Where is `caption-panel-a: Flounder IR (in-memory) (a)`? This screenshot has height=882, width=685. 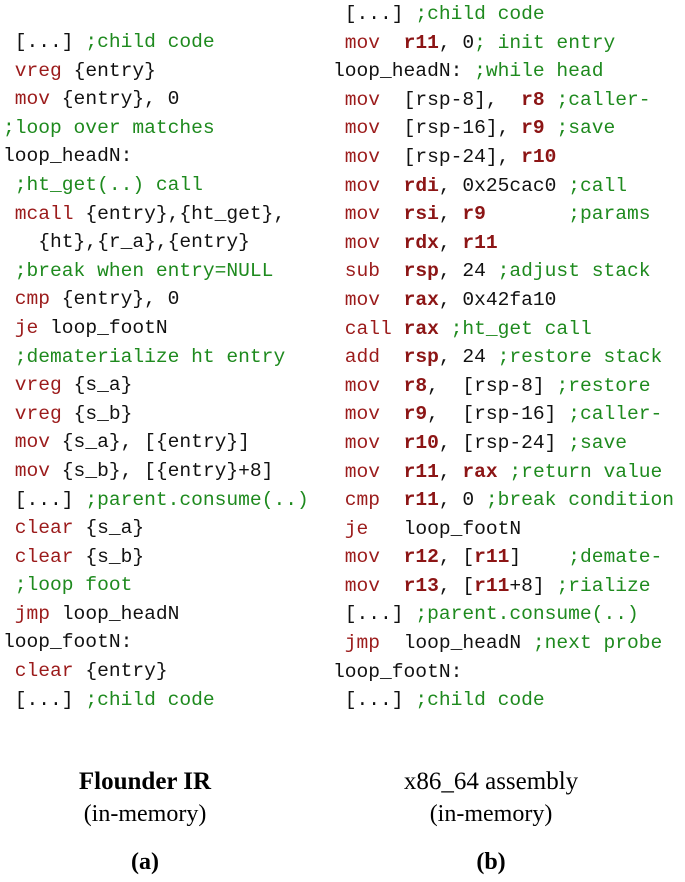
caption-panel-a: Flounder IR (in-memory) (a) is located at coordinates (147, 822).